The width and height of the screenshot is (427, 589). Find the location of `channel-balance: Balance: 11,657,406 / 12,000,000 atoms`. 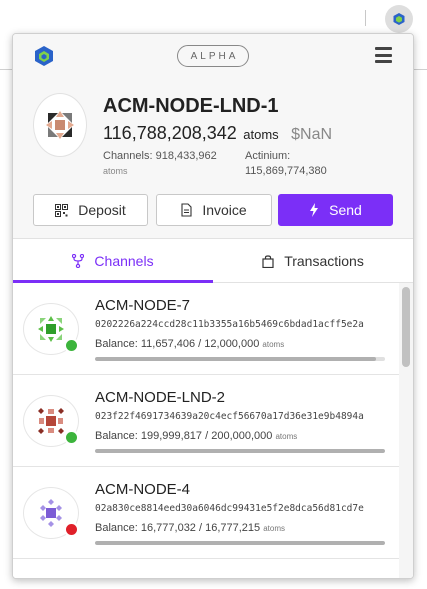

channel-balance: Balance: 11,657,406 / 12,000,000 atoms is located at coordinates (189, 344).